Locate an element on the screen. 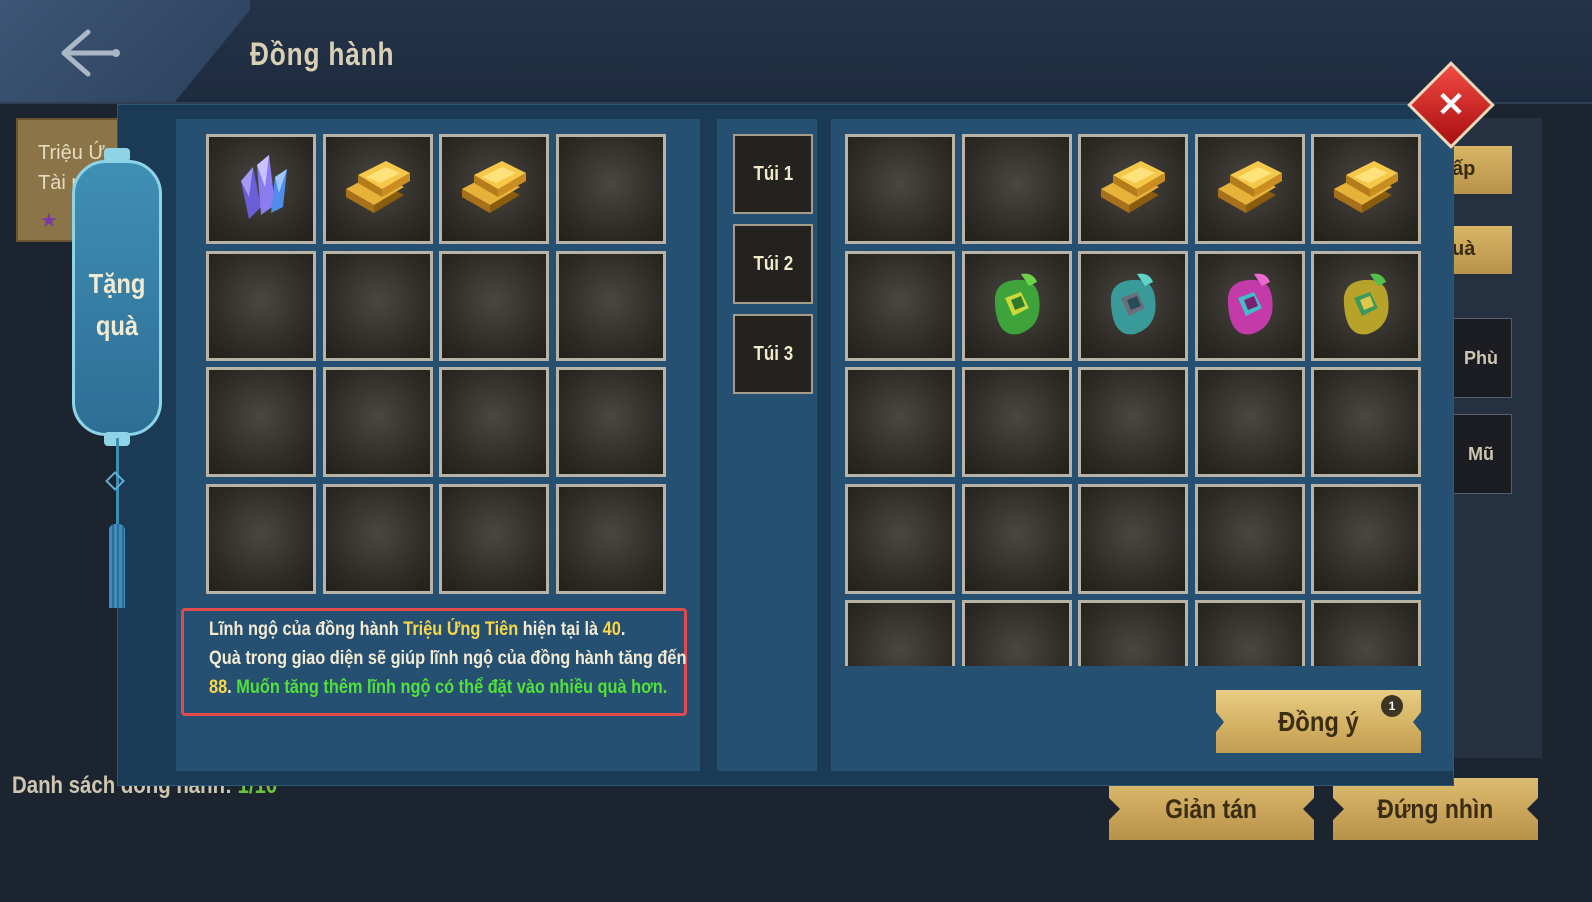  right-gold-button-2: uà is located at coordinates (1481, 250).